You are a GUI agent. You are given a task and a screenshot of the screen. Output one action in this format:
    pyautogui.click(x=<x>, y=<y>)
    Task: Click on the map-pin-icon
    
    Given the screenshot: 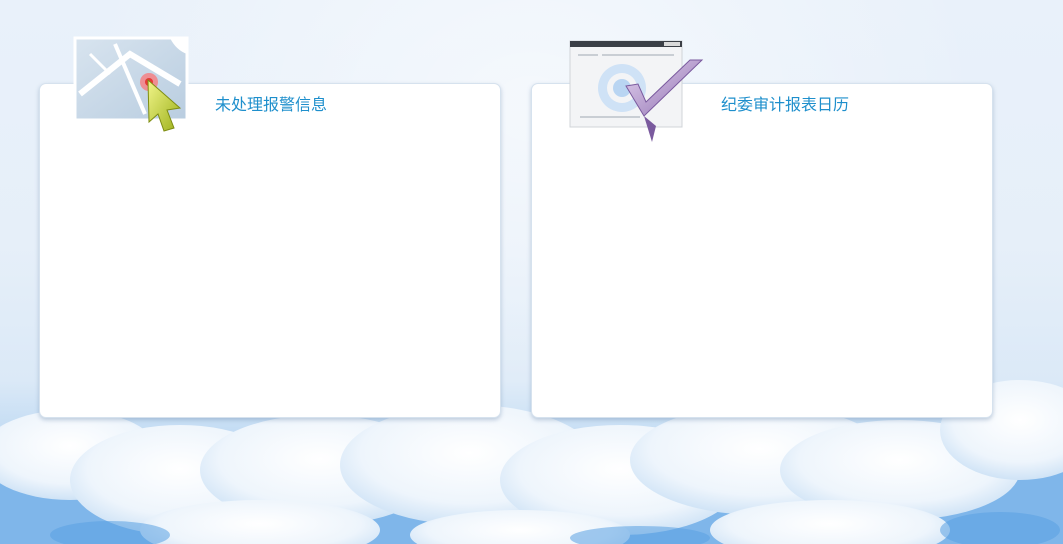 What is the action you would take?
    pyautogui.click(x=131, y=84)
    